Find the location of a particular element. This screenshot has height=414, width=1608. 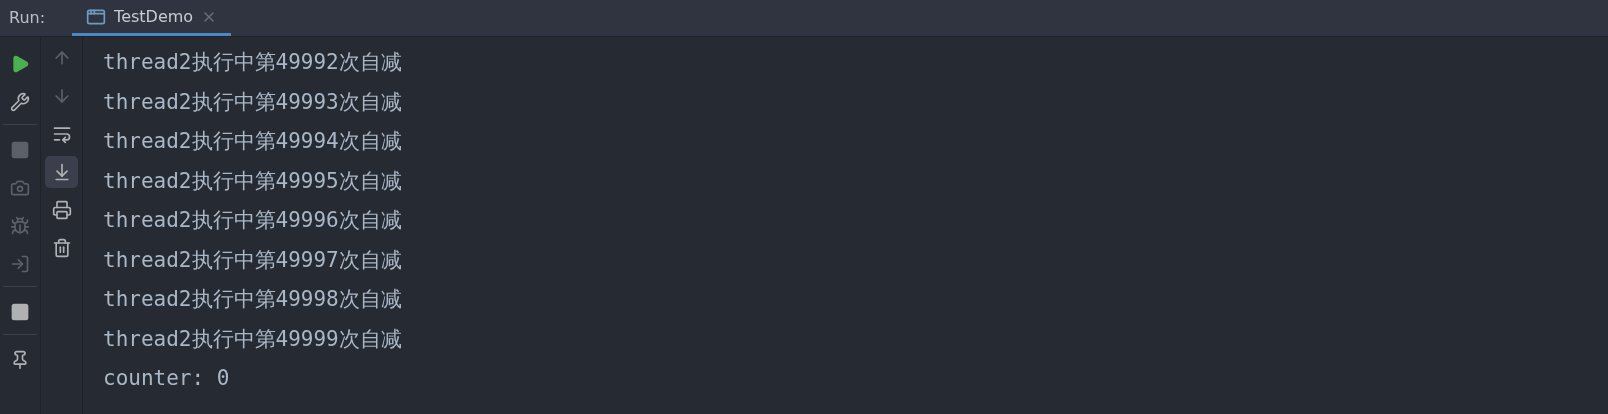

scroll-to-end-button is located at coordinates (61, 172).